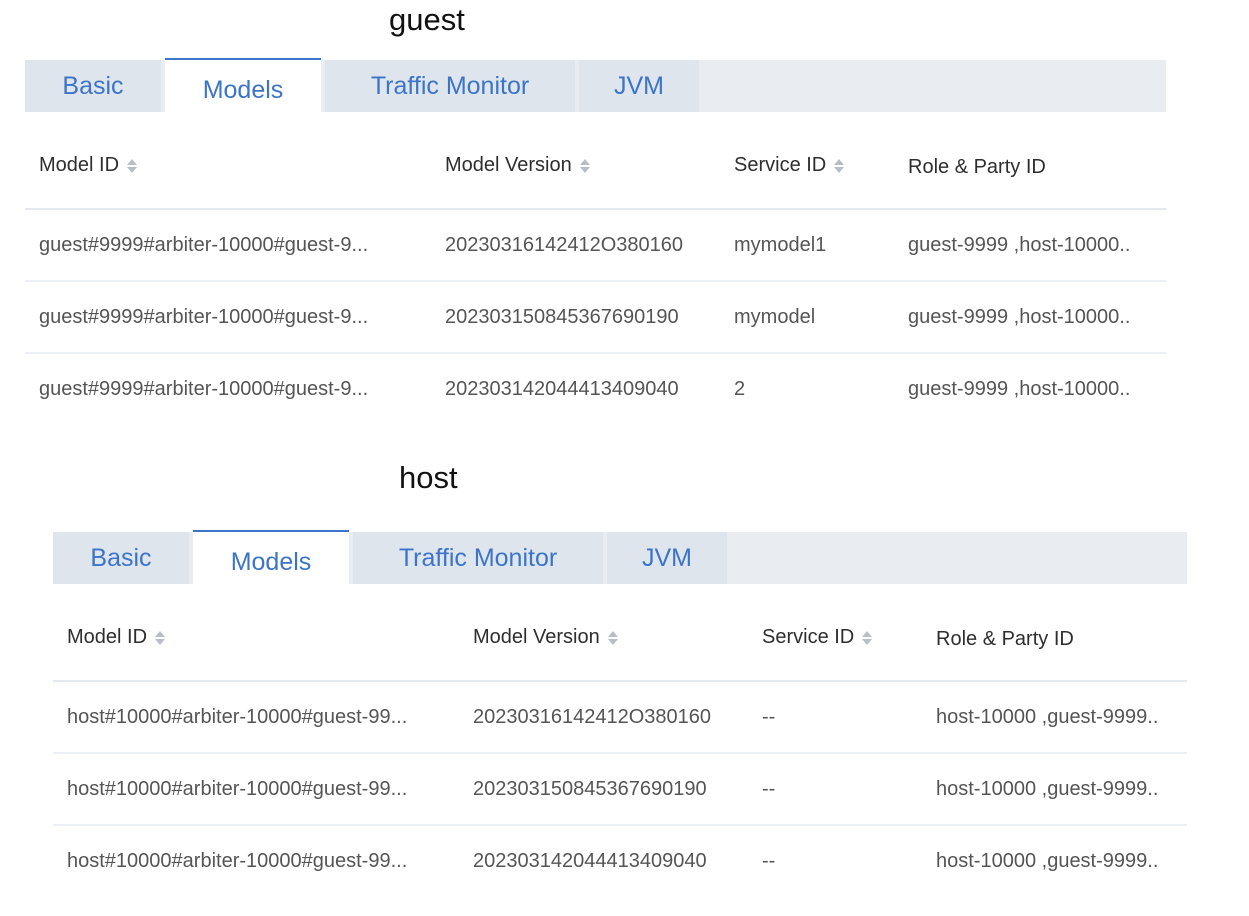 The height and width of the screenshot is (916, 1249). I want to click on guest-tab-bar: Basic Models Traffic Monitor JVM, so click(595, 85).